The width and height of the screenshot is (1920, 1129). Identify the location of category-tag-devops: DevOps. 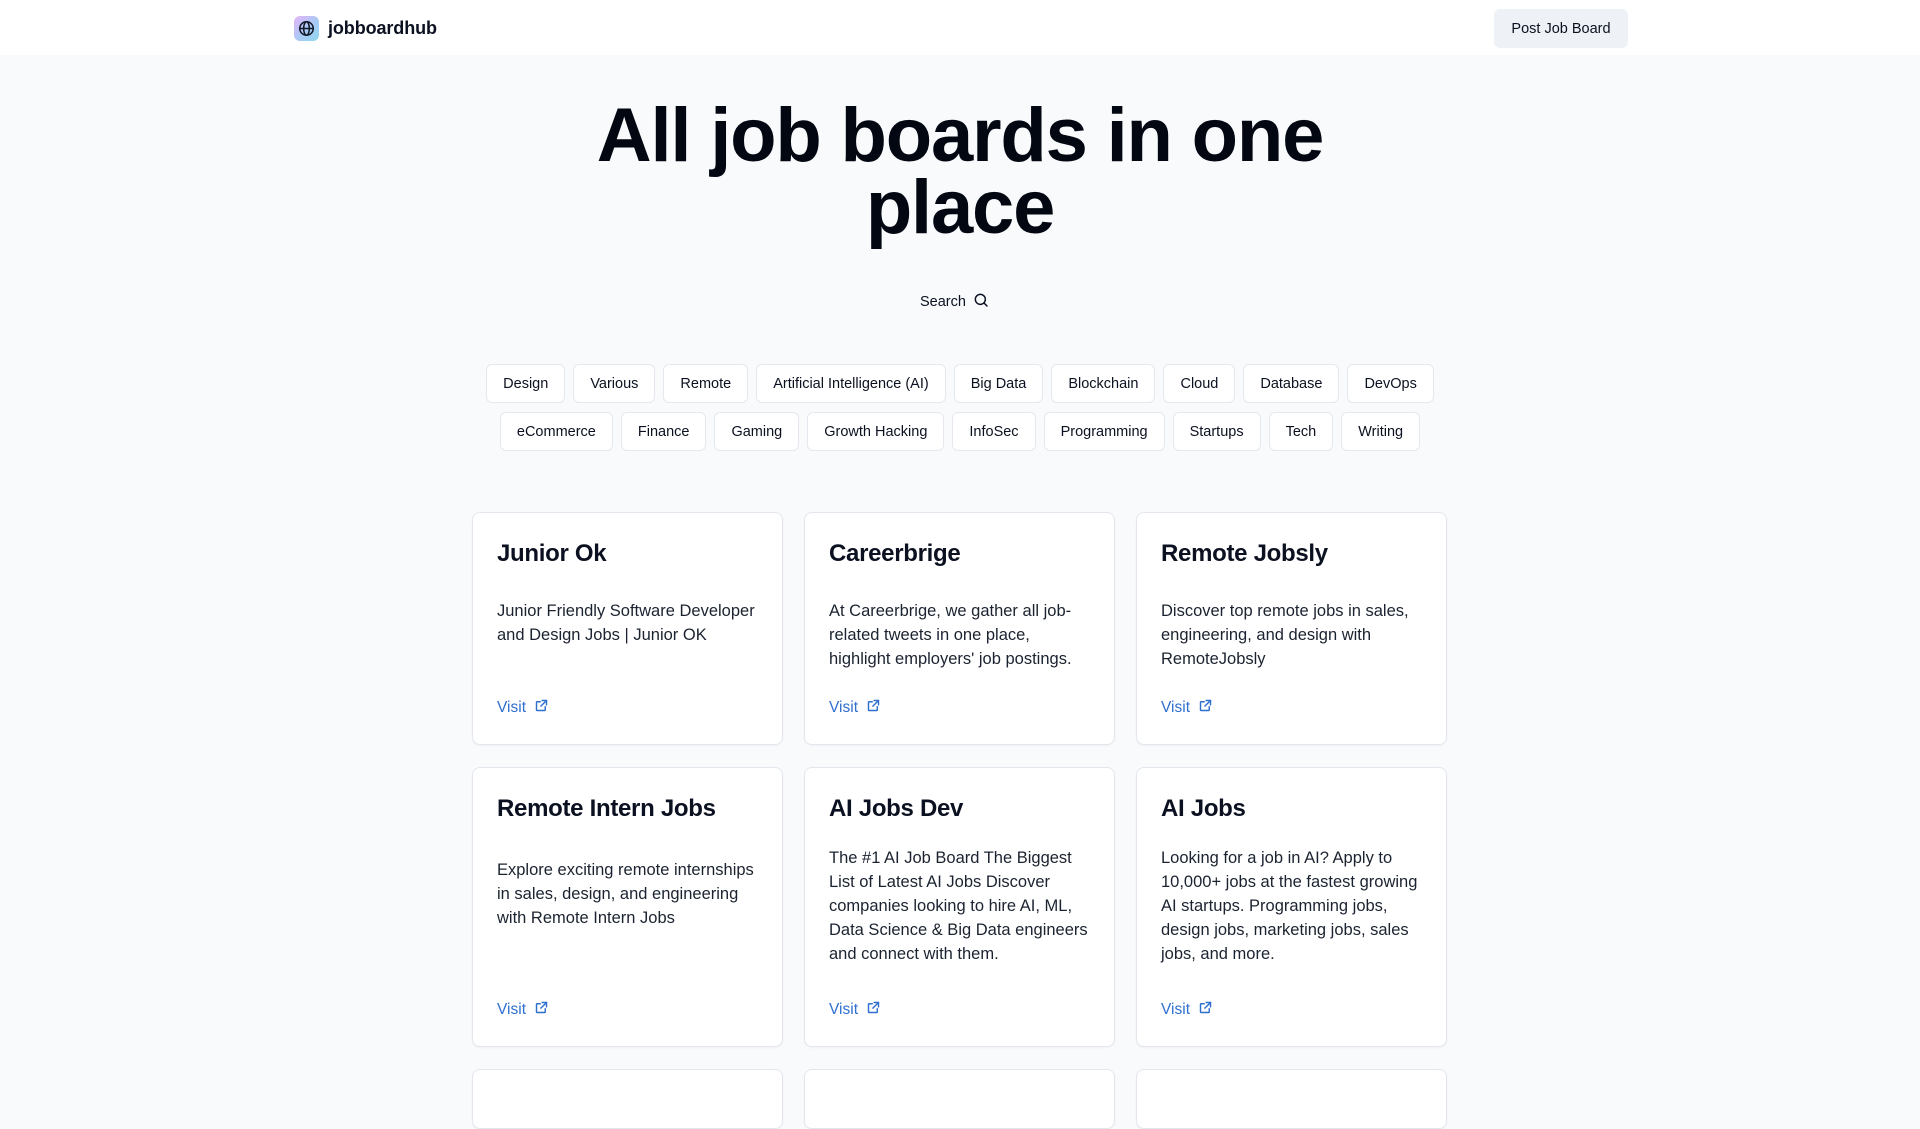
(1390, 383).